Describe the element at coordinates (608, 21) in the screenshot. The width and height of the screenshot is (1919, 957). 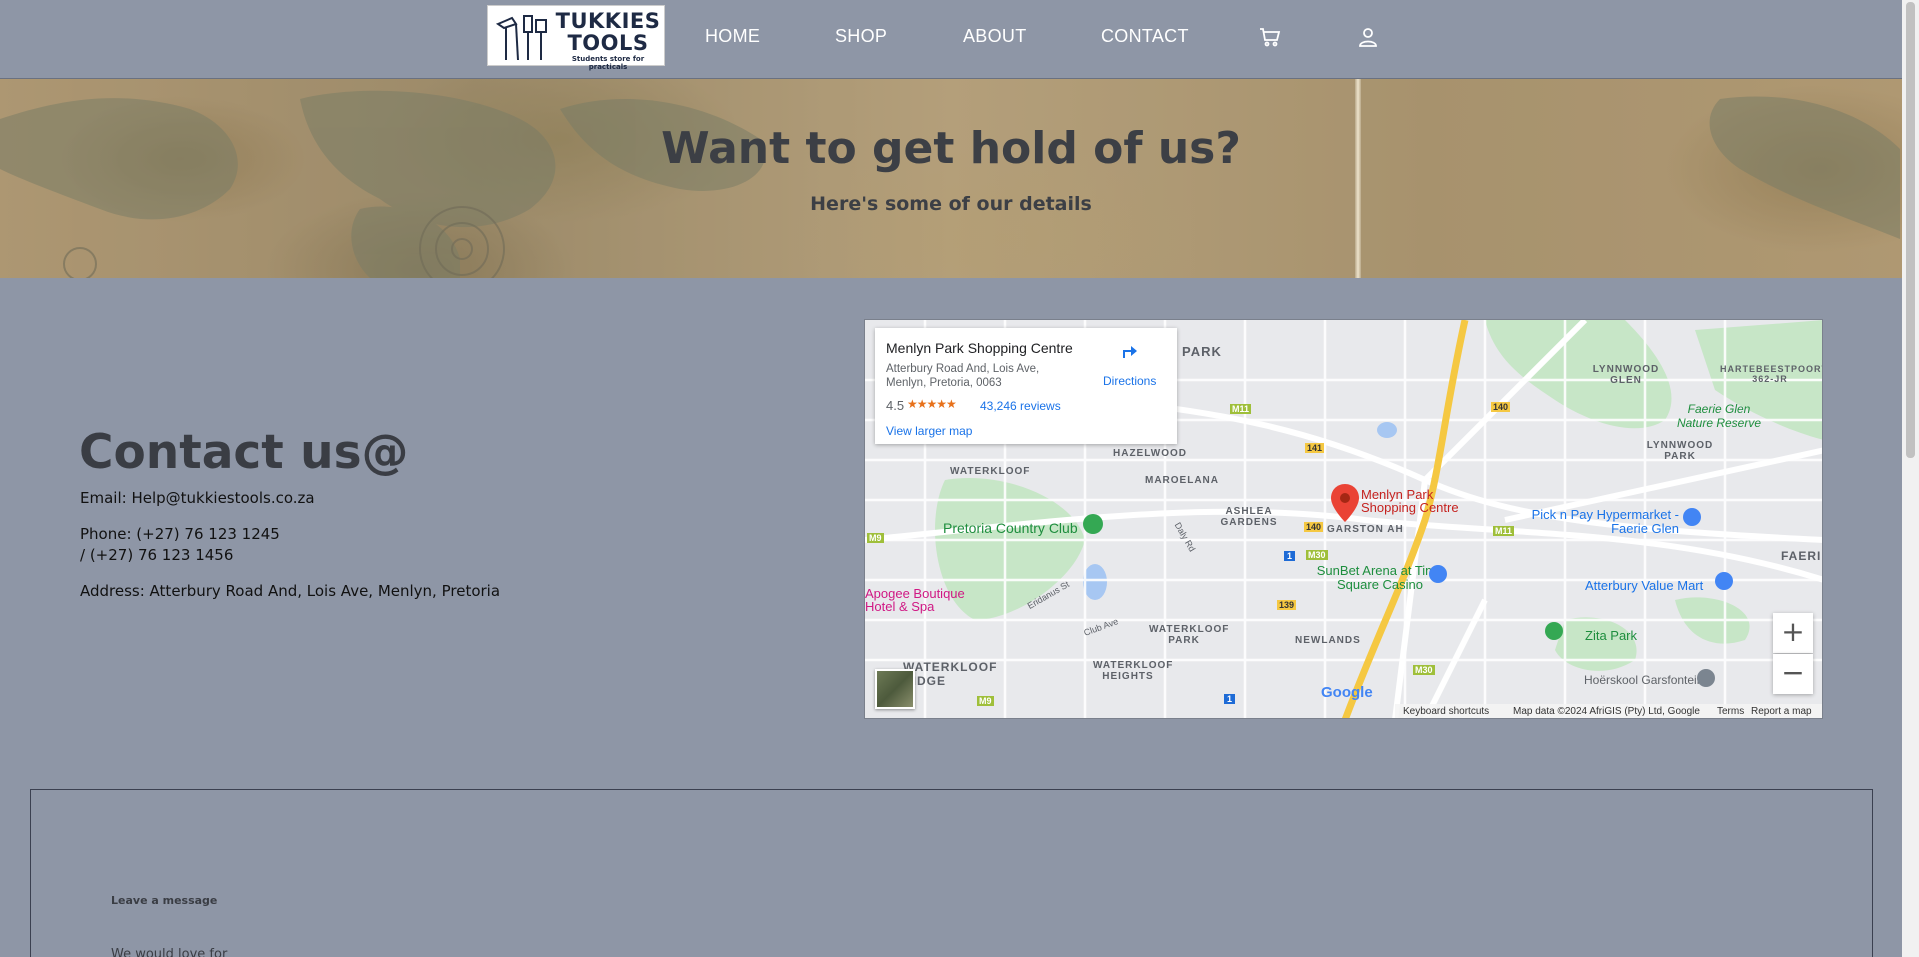
I see `brand-title-line1: TUKKIES` at that location.